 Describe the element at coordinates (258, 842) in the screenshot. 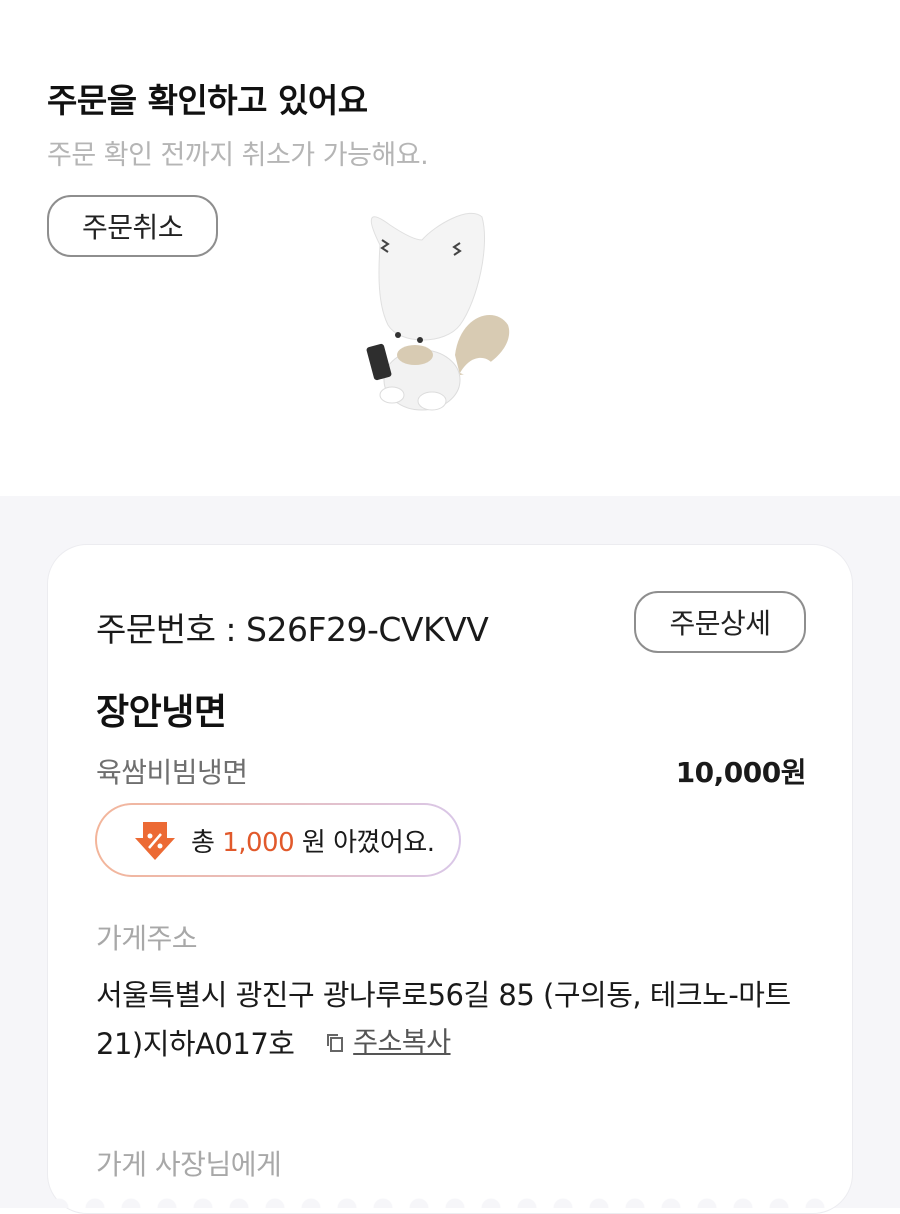

I see `savings-amount: 1,000` at that location.